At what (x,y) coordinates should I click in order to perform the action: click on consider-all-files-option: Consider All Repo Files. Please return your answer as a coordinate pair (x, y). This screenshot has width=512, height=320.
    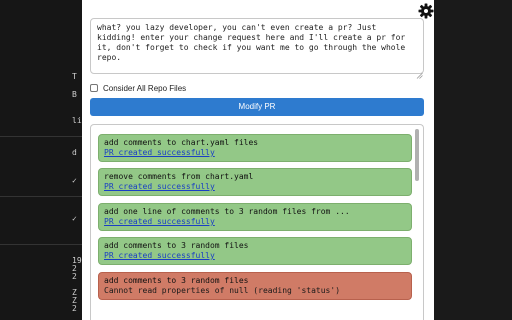
    Looking at the image, I should click on (138, 88).